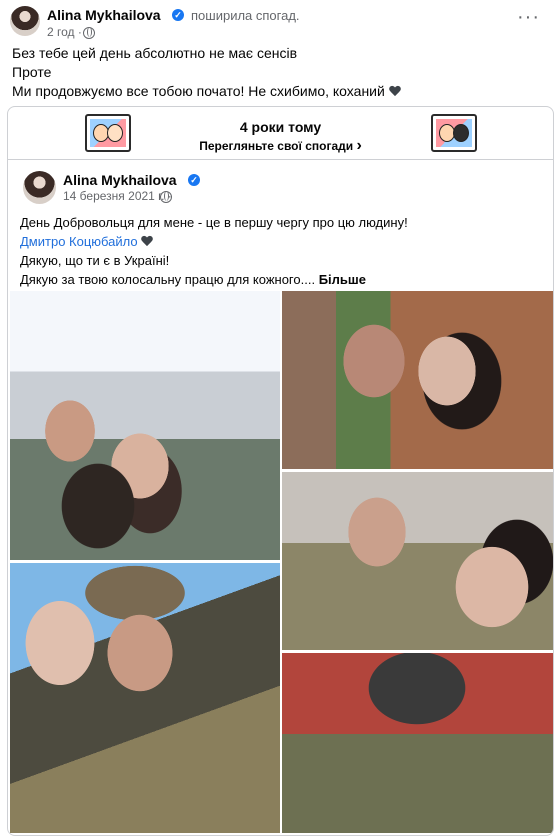  What do you see at coordinates (214, 241) in the screenshot?
I see `shared-line-2: Дмитро Коцюбайло` at bounding box center [214, 241].